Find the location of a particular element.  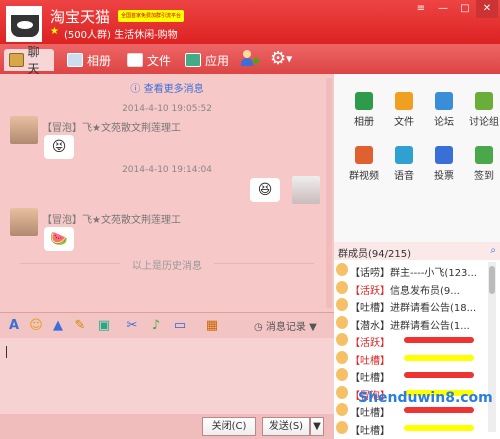

member-scrollbar is located at coordinates (492, 347).